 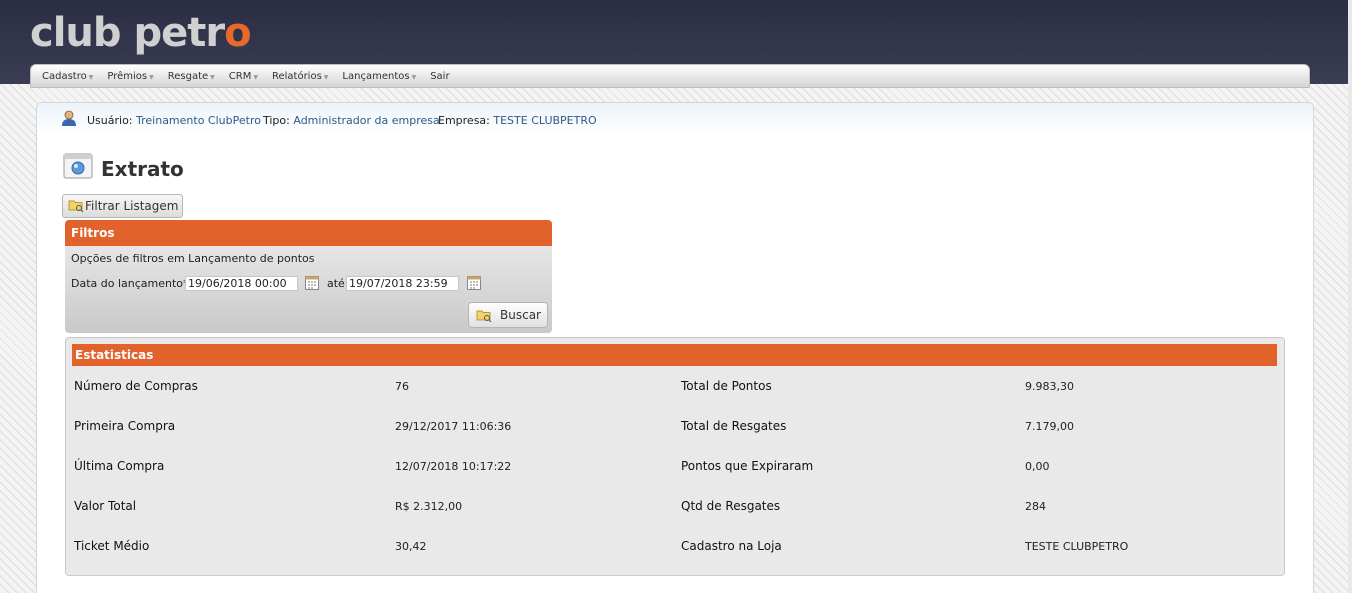 I want to click on stat-label: Total de Resgates, so click(x=734, y=426).